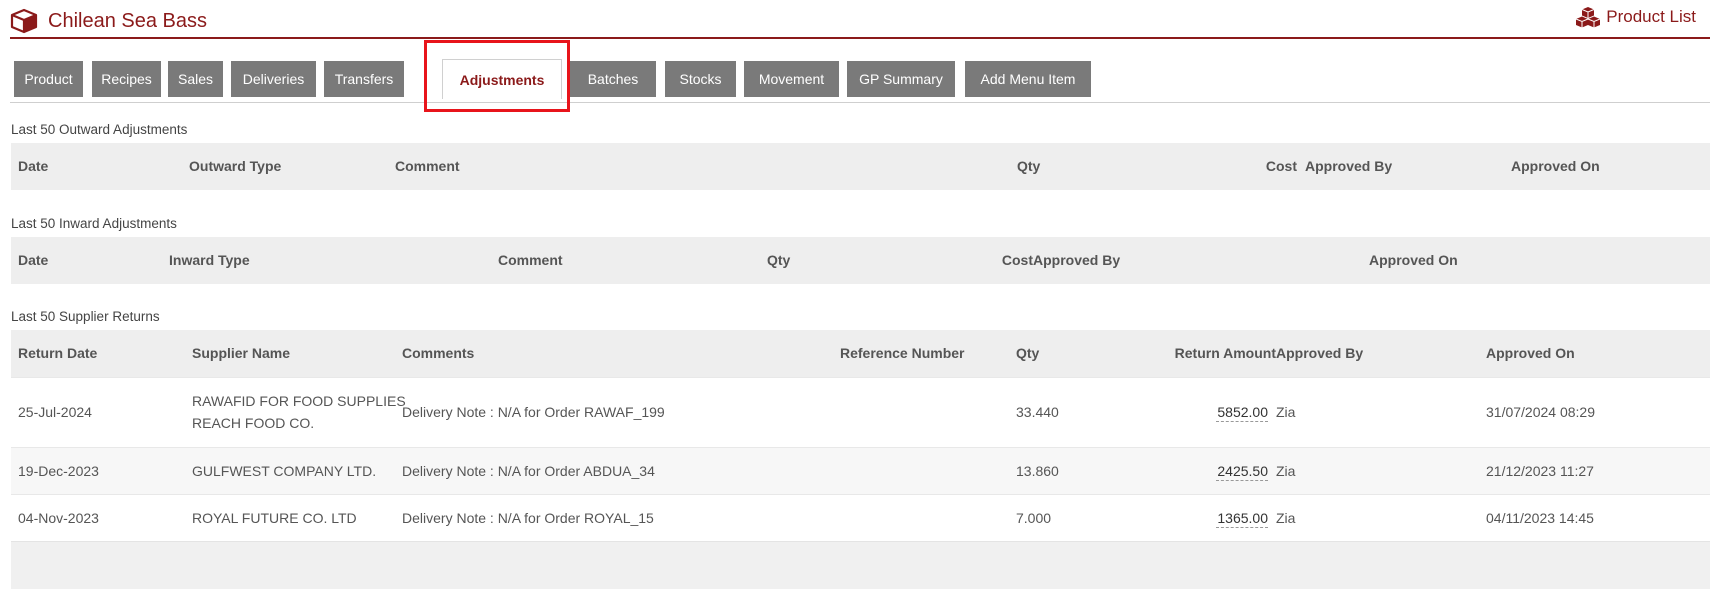  I want to click on column-header: Return Date, so click(57, 353).